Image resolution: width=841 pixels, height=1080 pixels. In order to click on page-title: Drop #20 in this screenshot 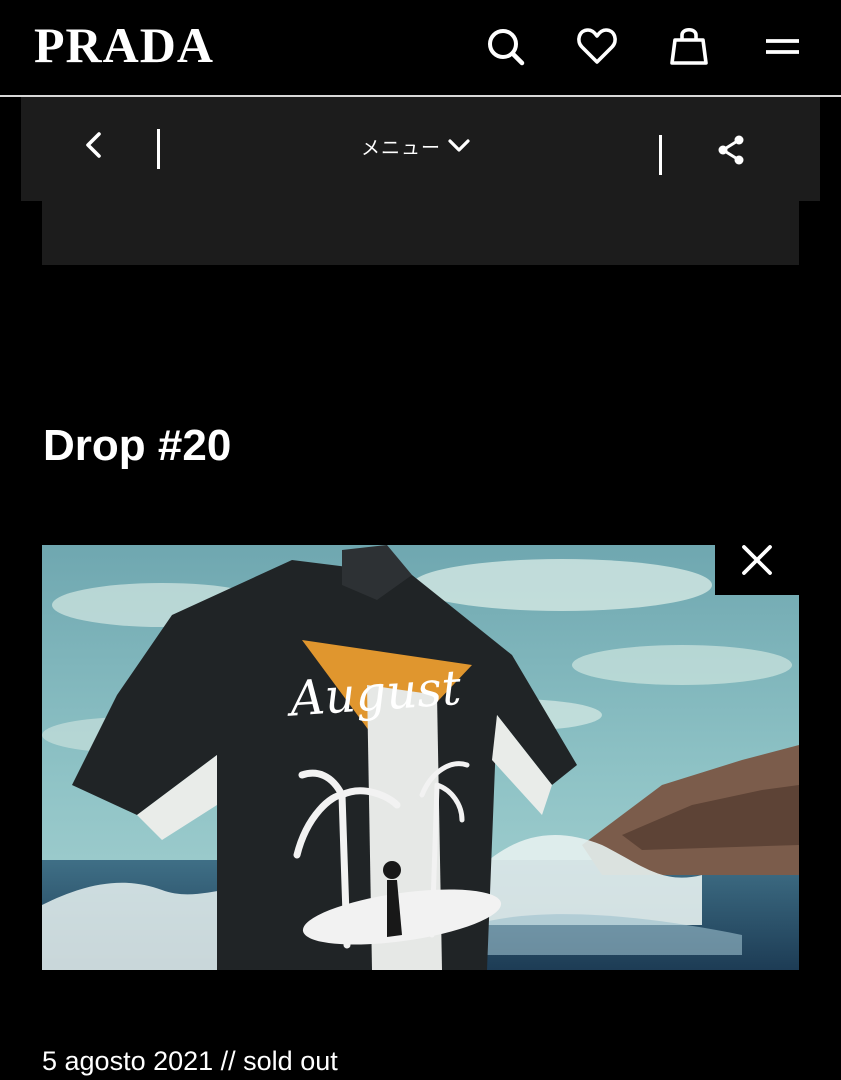, I will do `click(137, 445)`.